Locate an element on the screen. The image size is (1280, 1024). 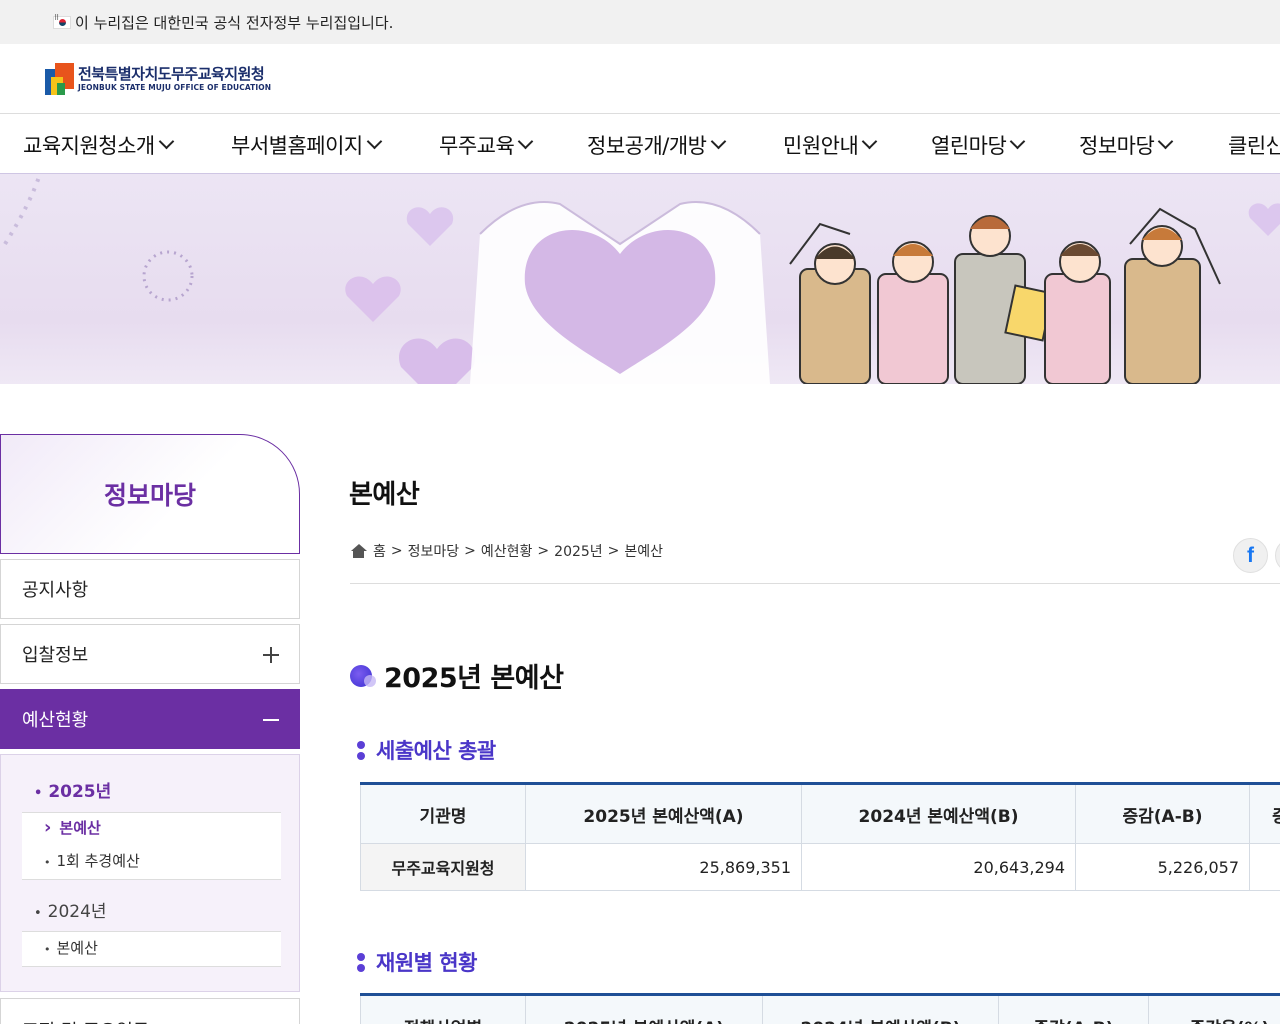
sidebar-title: 정보마당 is located at coordinates (149, 495).